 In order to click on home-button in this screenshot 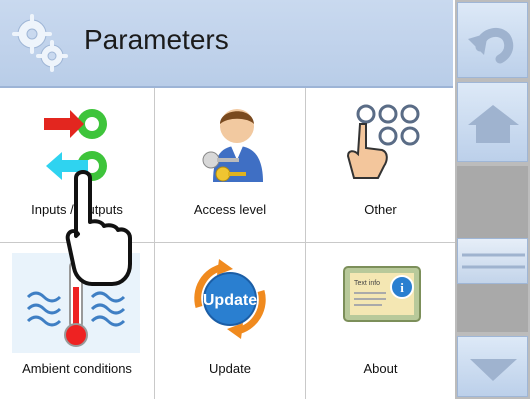, I will do `click(492, 122)`.